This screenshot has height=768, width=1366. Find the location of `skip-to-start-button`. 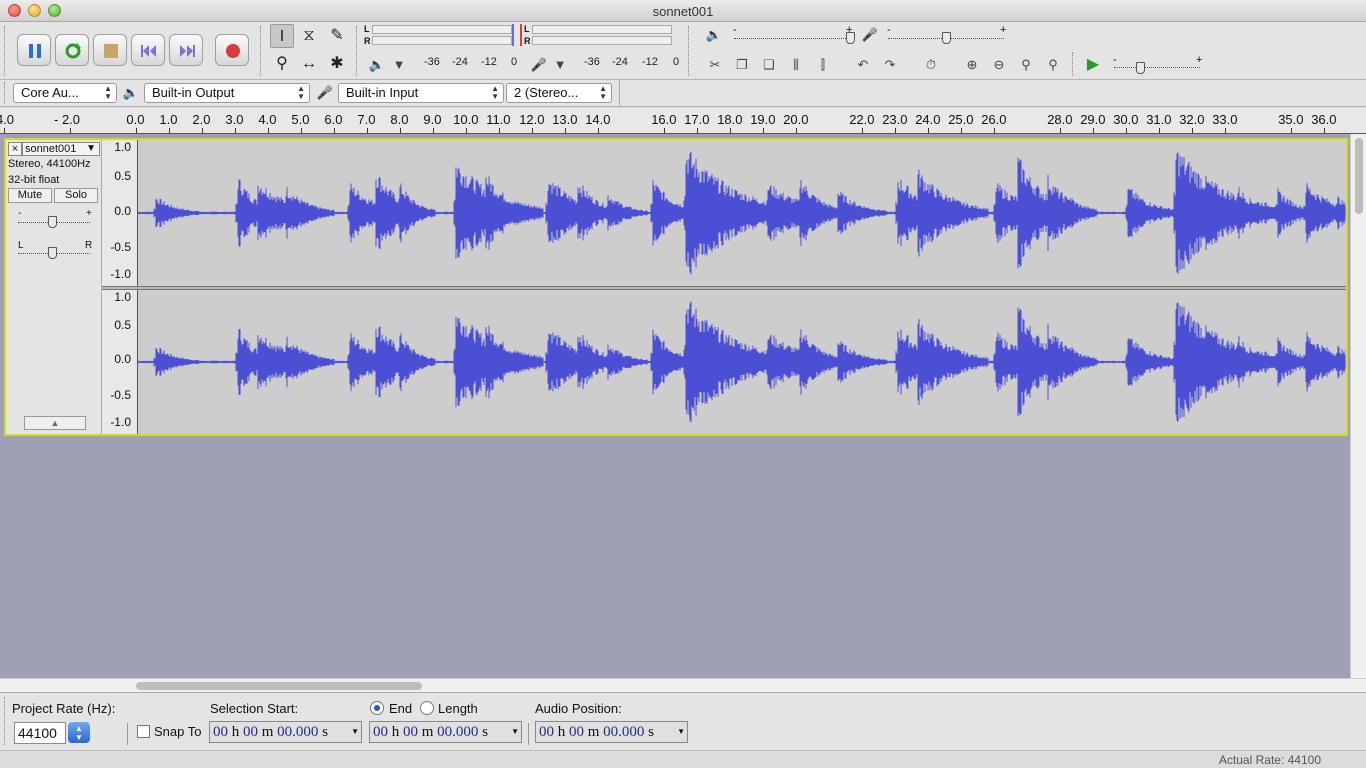

skip-to-start-button is located at coordinates (148, 50).